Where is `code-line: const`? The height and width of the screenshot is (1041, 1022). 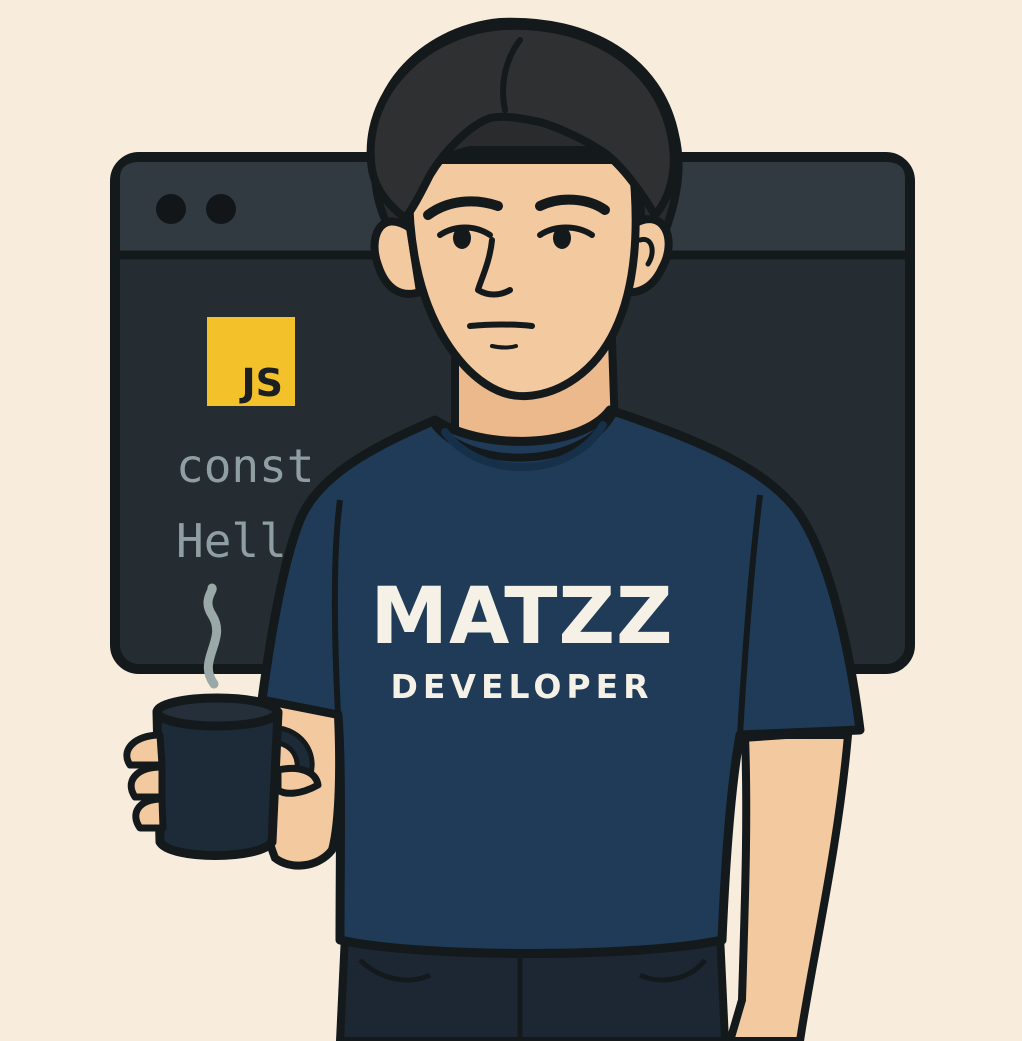
code-line: const is located at coordinates (245, 466).